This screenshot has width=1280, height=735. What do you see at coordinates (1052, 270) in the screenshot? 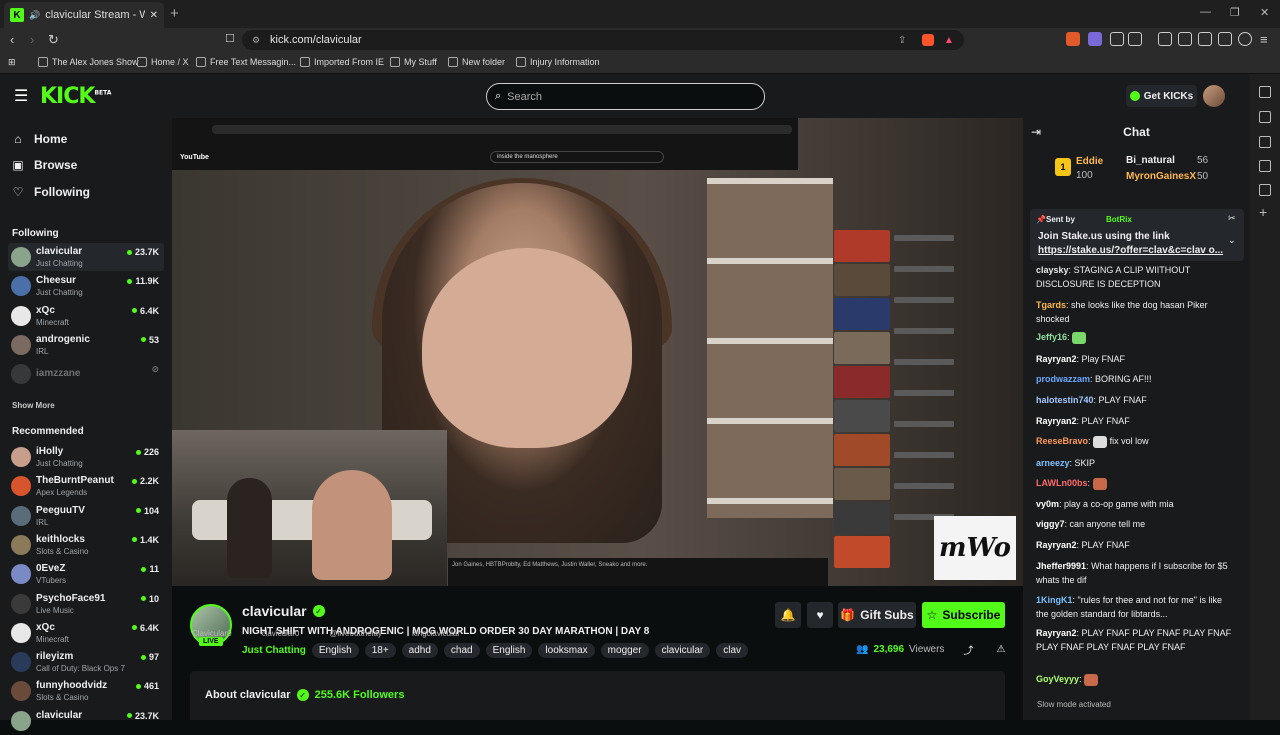
I see `chat-username: claysky` at bounding box center [1052, 270].